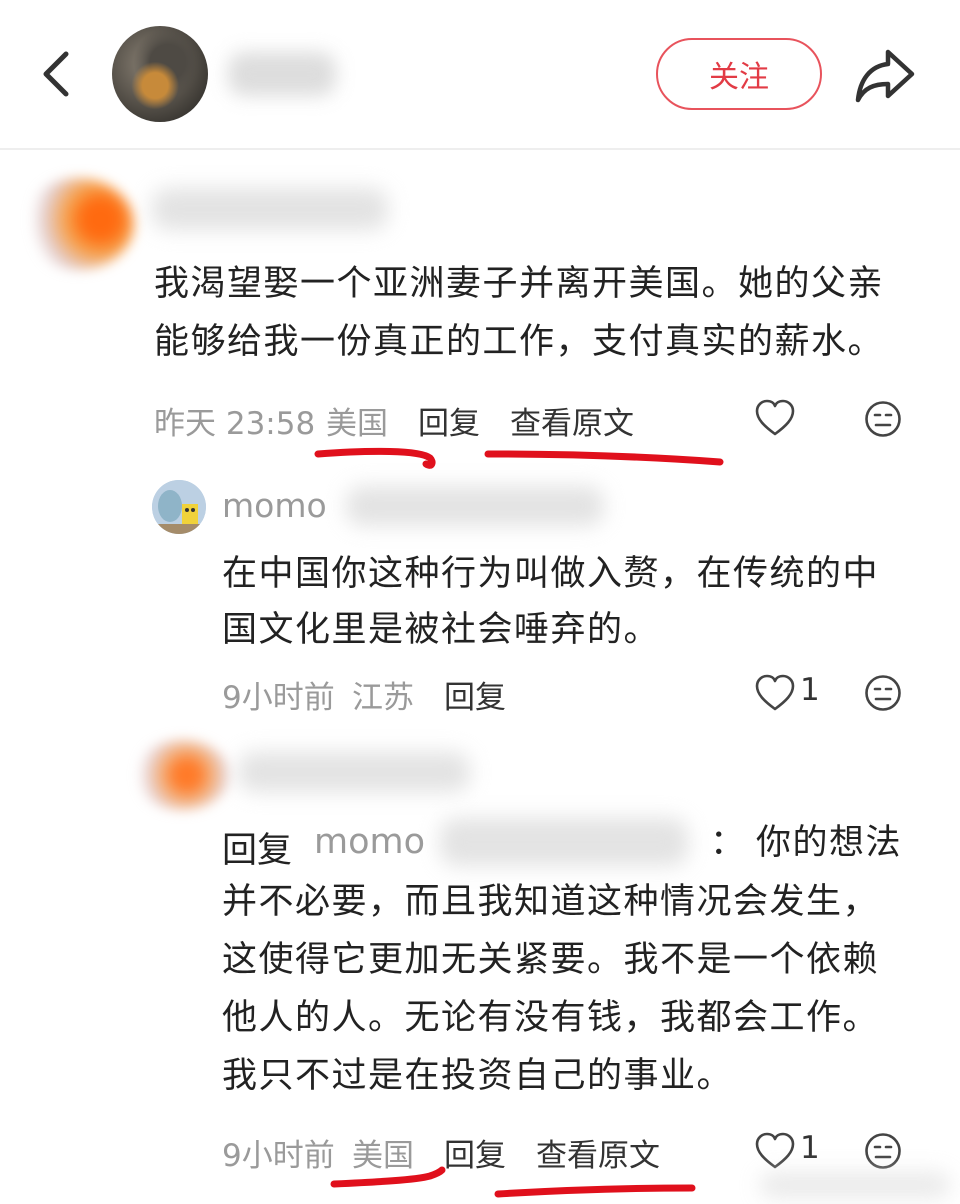 Image resolution: width=960 pixels, height=1204 pixels. I want to click on follow-button: 关注, so click(739, 74).